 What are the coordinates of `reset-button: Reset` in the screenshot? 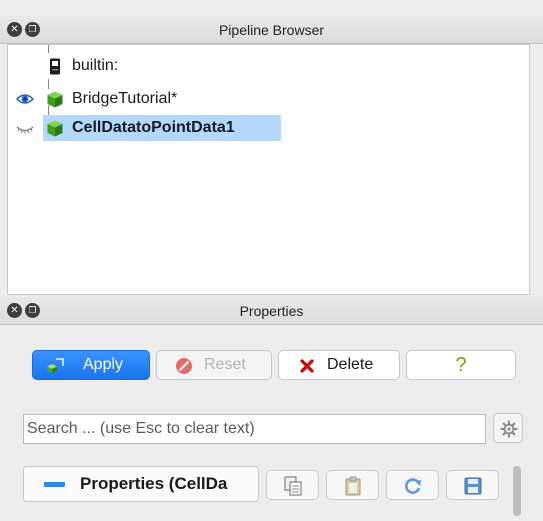 It's located at (214, 365).